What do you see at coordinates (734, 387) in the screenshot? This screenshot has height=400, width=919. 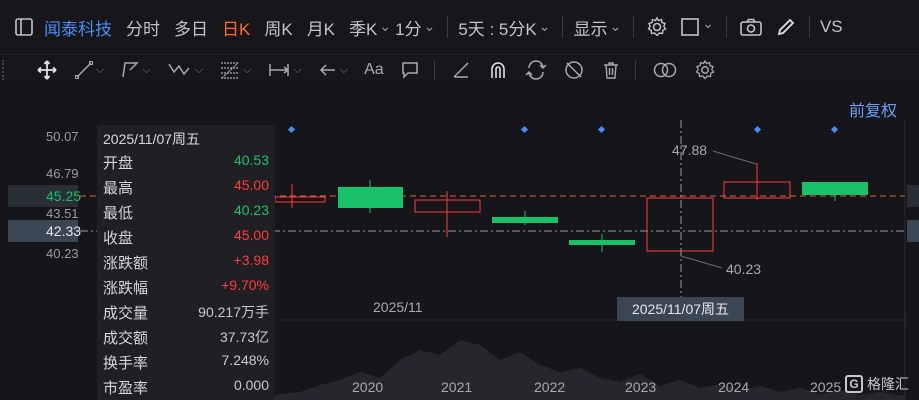 I see `x-axis-label: 2024` at bounding box center [734, 387].